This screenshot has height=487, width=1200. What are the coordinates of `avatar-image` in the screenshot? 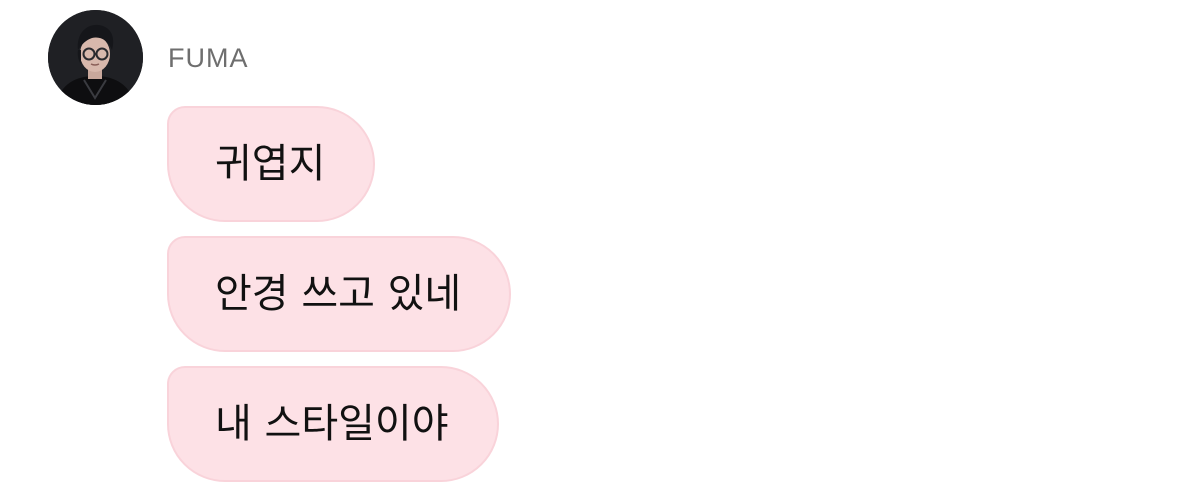 It's located at (95, 57).